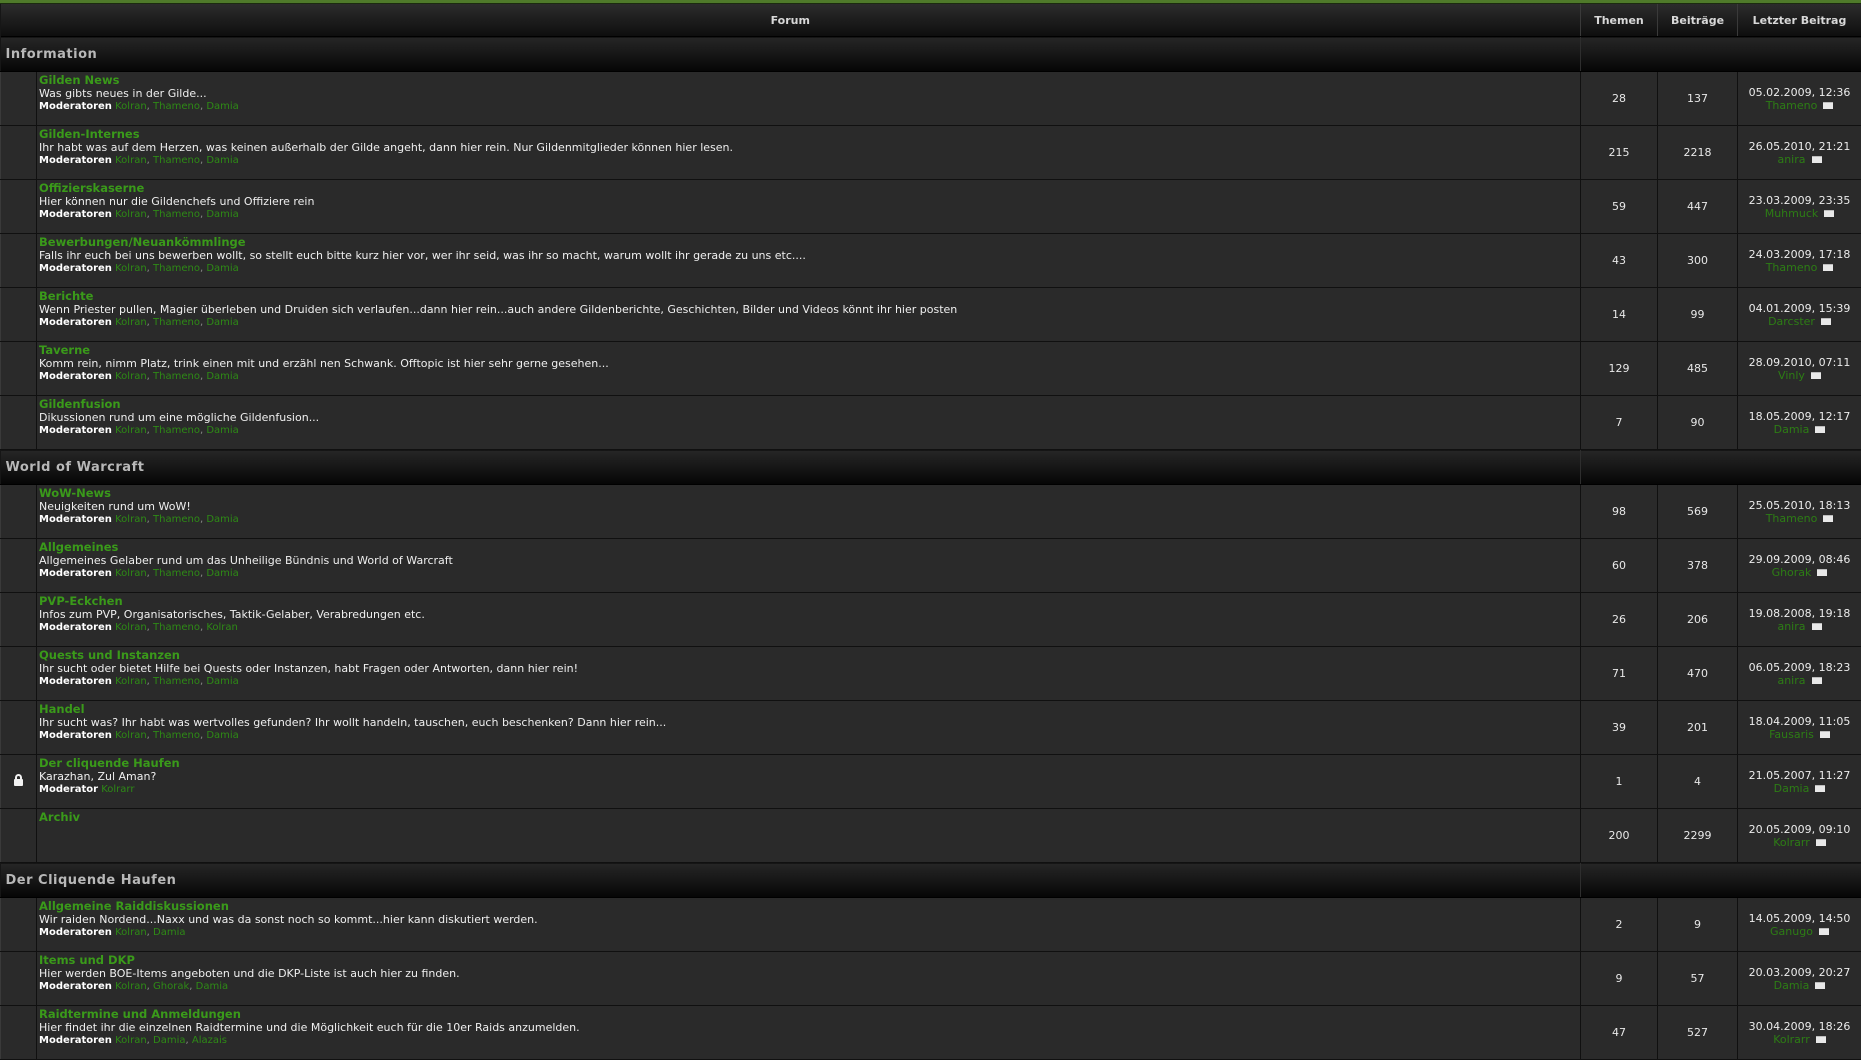  What do you see at coordinates (809, 404) in the screenshot?
I see `forum-title-link: Gildenfusion` at bounding box center [809, 404].